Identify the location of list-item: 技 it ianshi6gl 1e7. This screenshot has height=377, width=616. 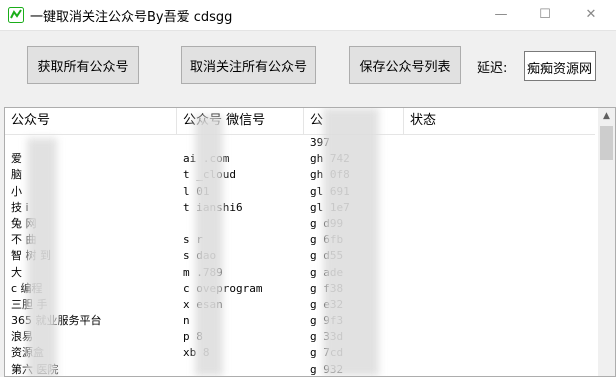
(300, 208).